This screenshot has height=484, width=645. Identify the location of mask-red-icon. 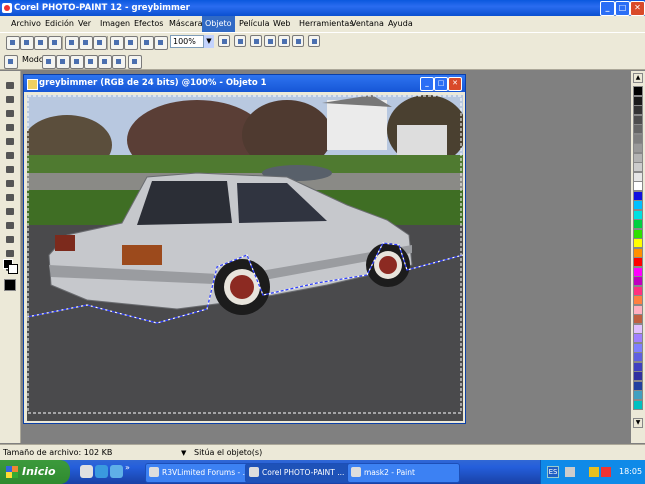
(284, 41).